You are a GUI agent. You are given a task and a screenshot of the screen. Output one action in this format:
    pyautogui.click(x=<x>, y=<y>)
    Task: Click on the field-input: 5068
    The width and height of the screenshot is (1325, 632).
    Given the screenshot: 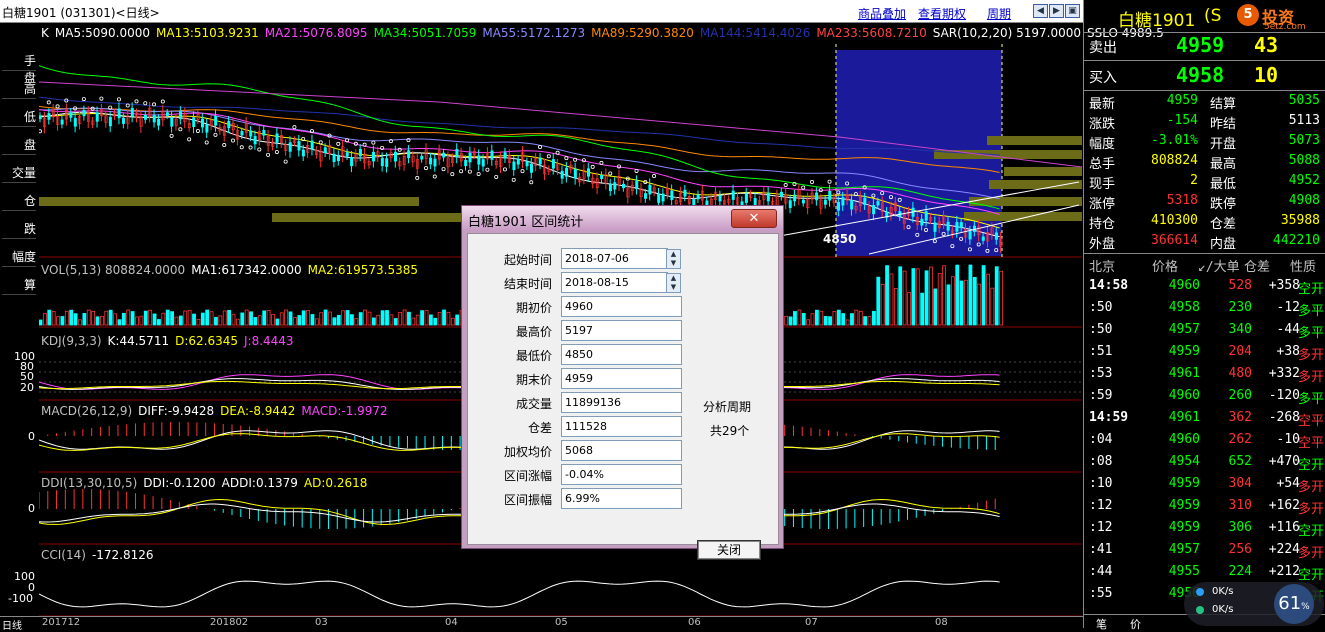 What is the action you would take?
    pyautogui.click(x=621, y=450)
    